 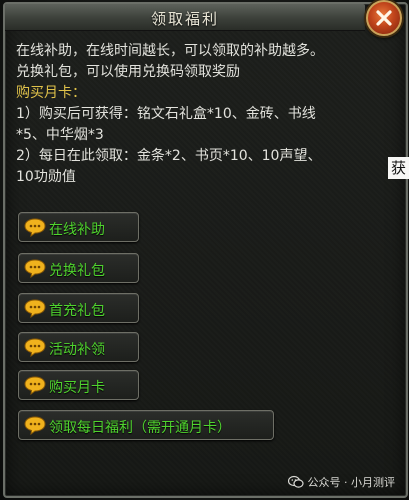 What do you see at coordinates (77, 271) in the screenshot?
I see `button-label: 兑换礼包` at bounding box center [77, 271].